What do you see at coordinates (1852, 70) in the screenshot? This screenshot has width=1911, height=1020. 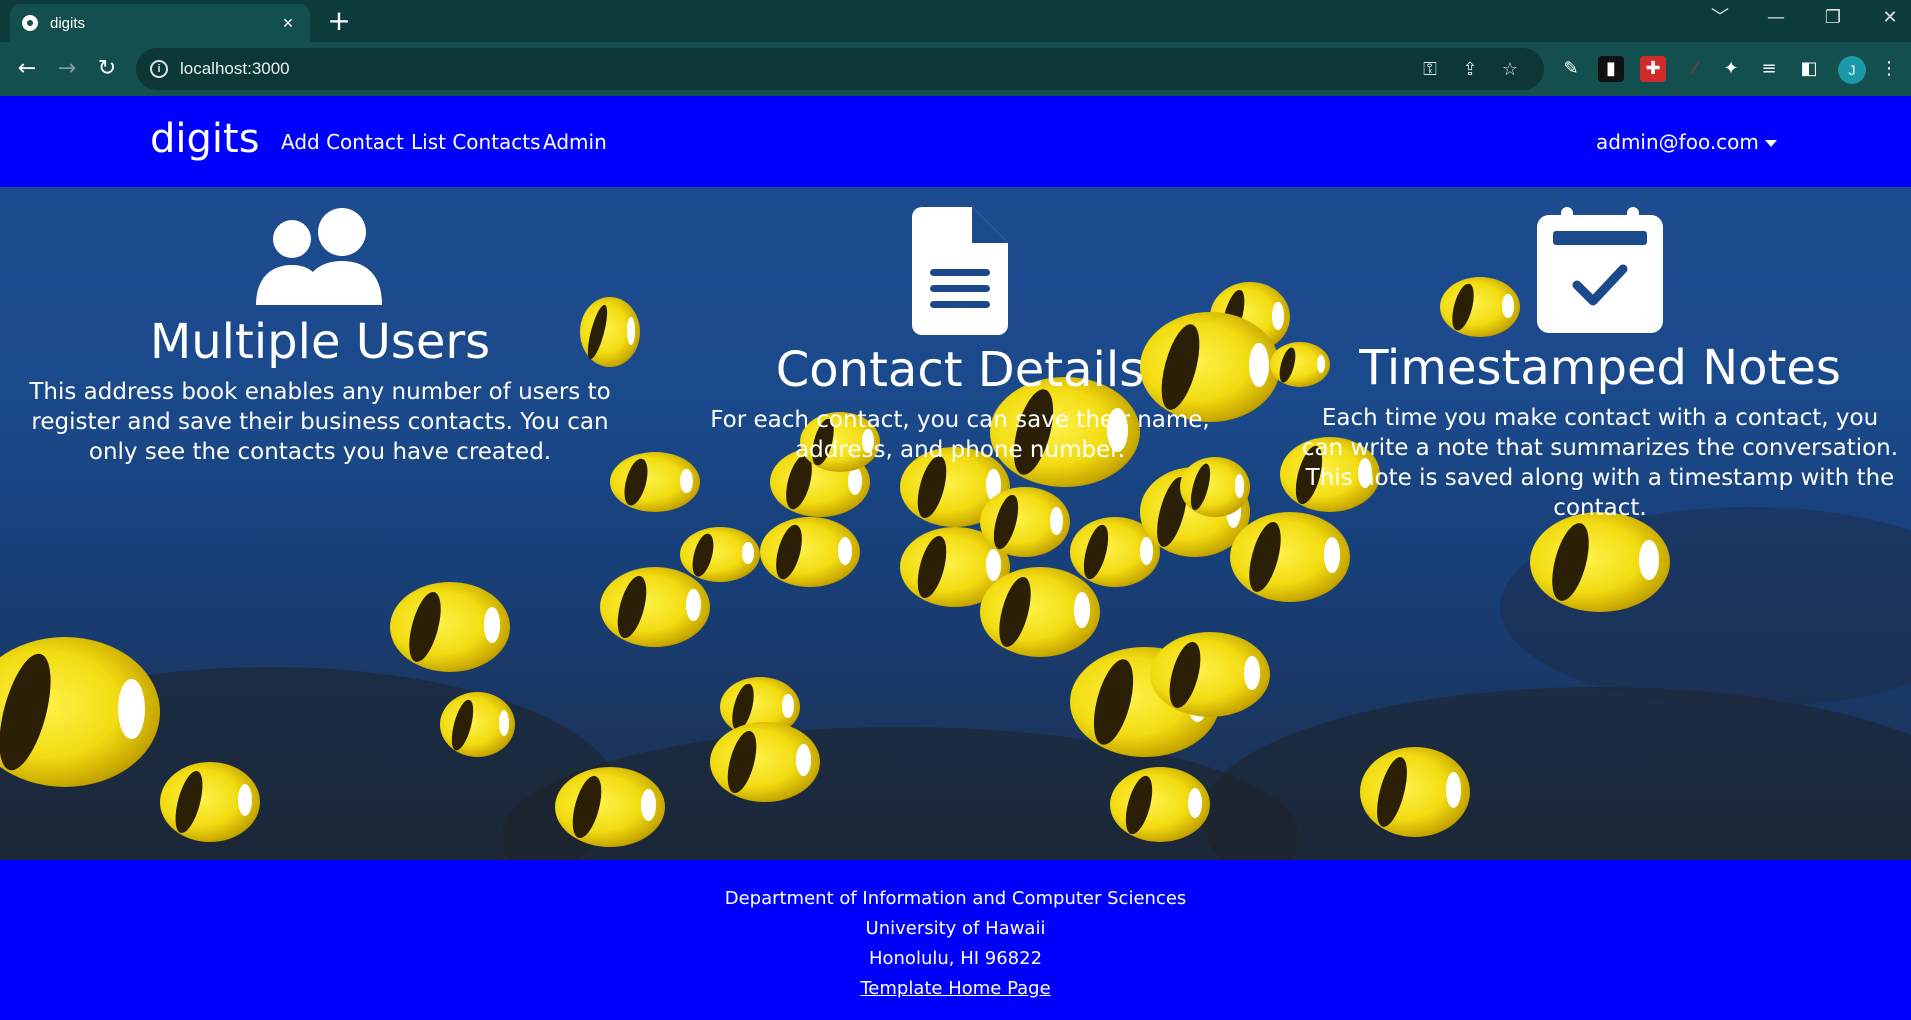 I see `profile-avatar: J` at bounding box center [1852, 70].